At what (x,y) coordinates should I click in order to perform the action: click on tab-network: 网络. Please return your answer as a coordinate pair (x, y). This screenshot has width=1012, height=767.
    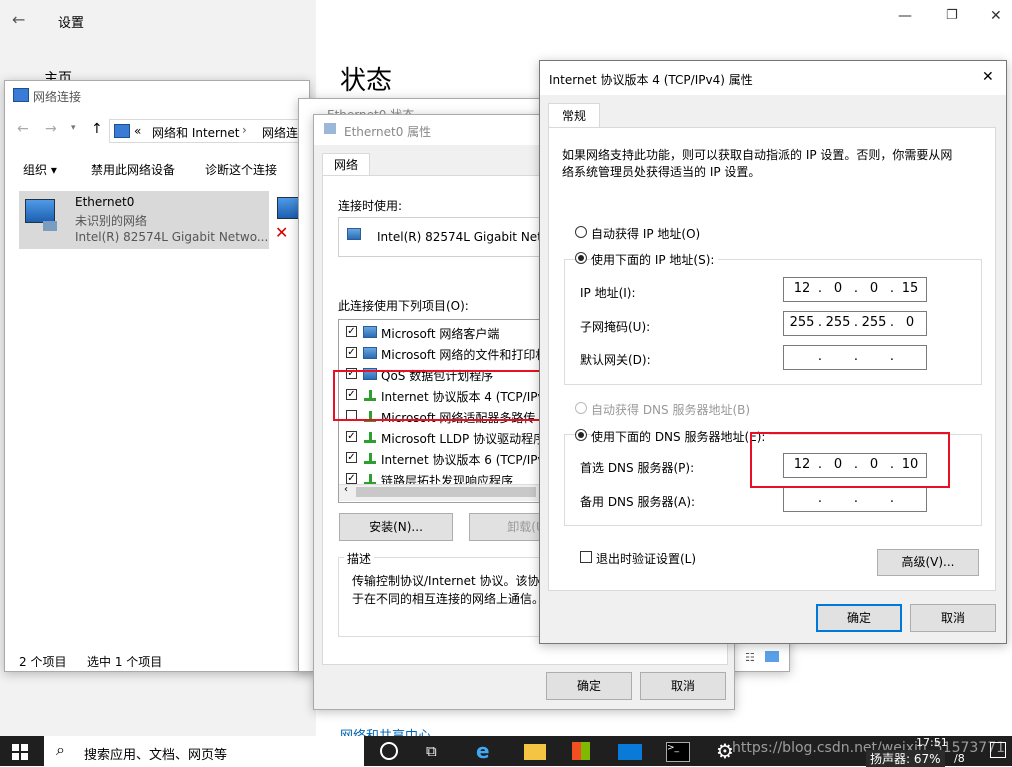
    Looking at the image, I should click on (346, 164).